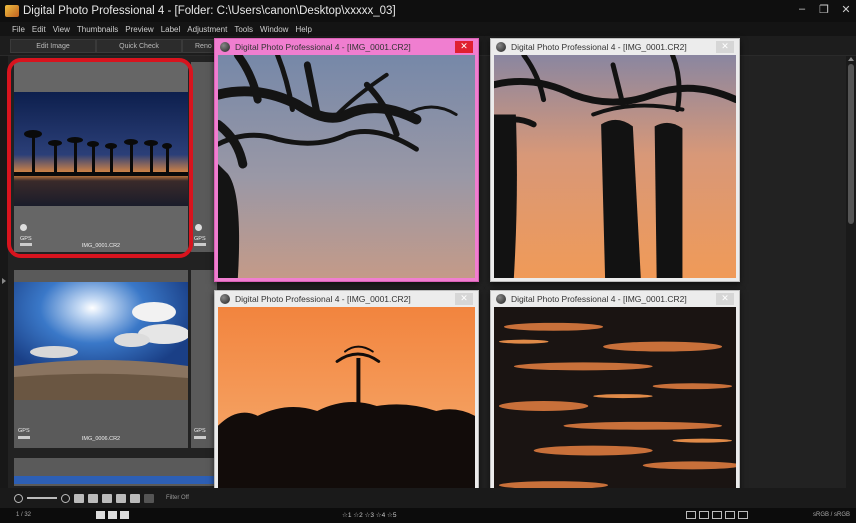 The width and height of the screenshot is (856, 523). Describe the element at coordinates (274, 29) in the screenshot. I see `menu-window: Window` at that location.